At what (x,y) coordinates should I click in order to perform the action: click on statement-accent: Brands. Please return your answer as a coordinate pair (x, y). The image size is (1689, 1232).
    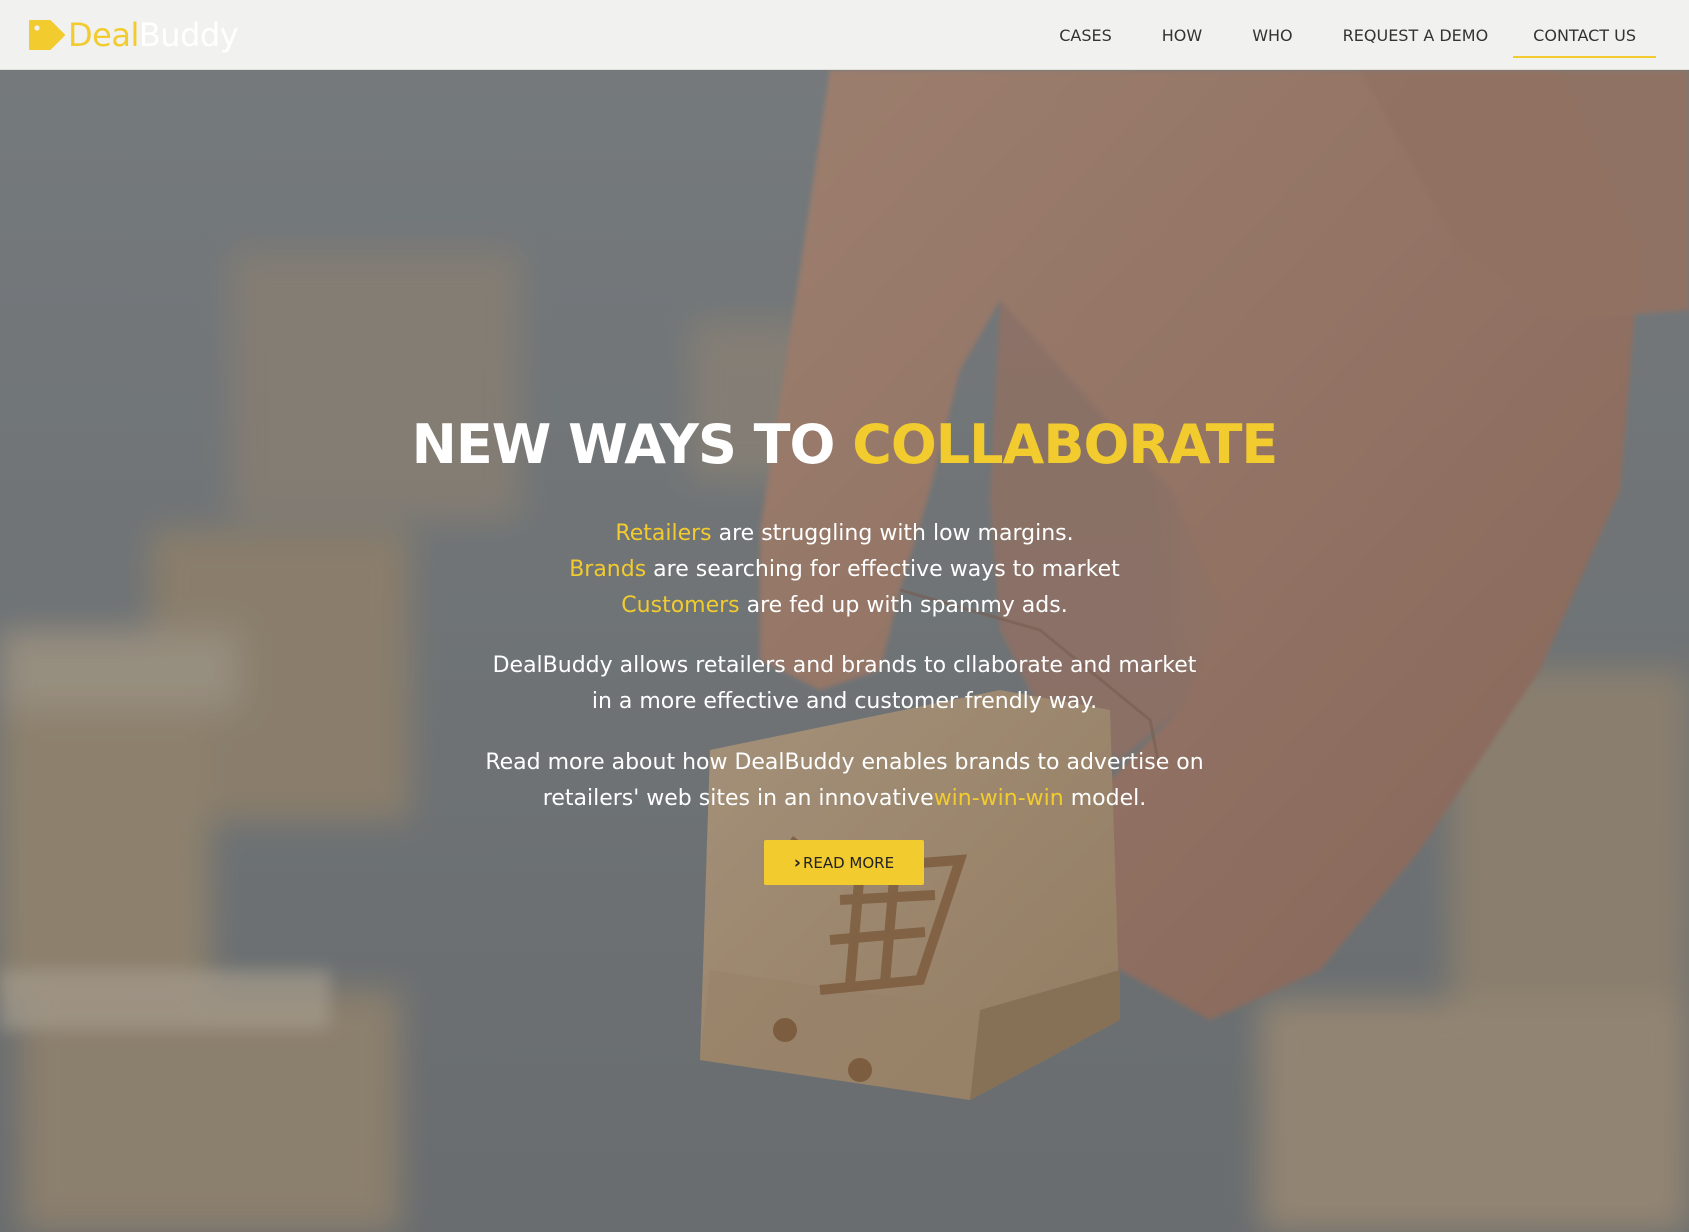
    Looking at the image, I should click on (608, 569).